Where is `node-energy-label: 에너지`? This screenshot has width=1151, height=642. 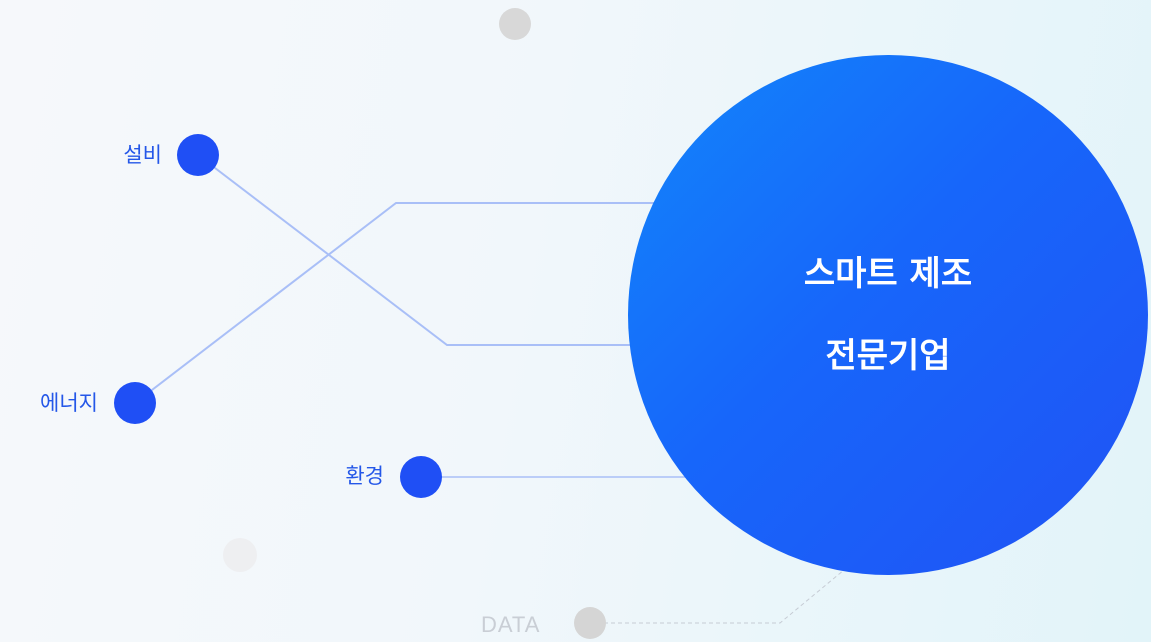
node-energy-label: 에너지 is located at coordinates (69, 403).